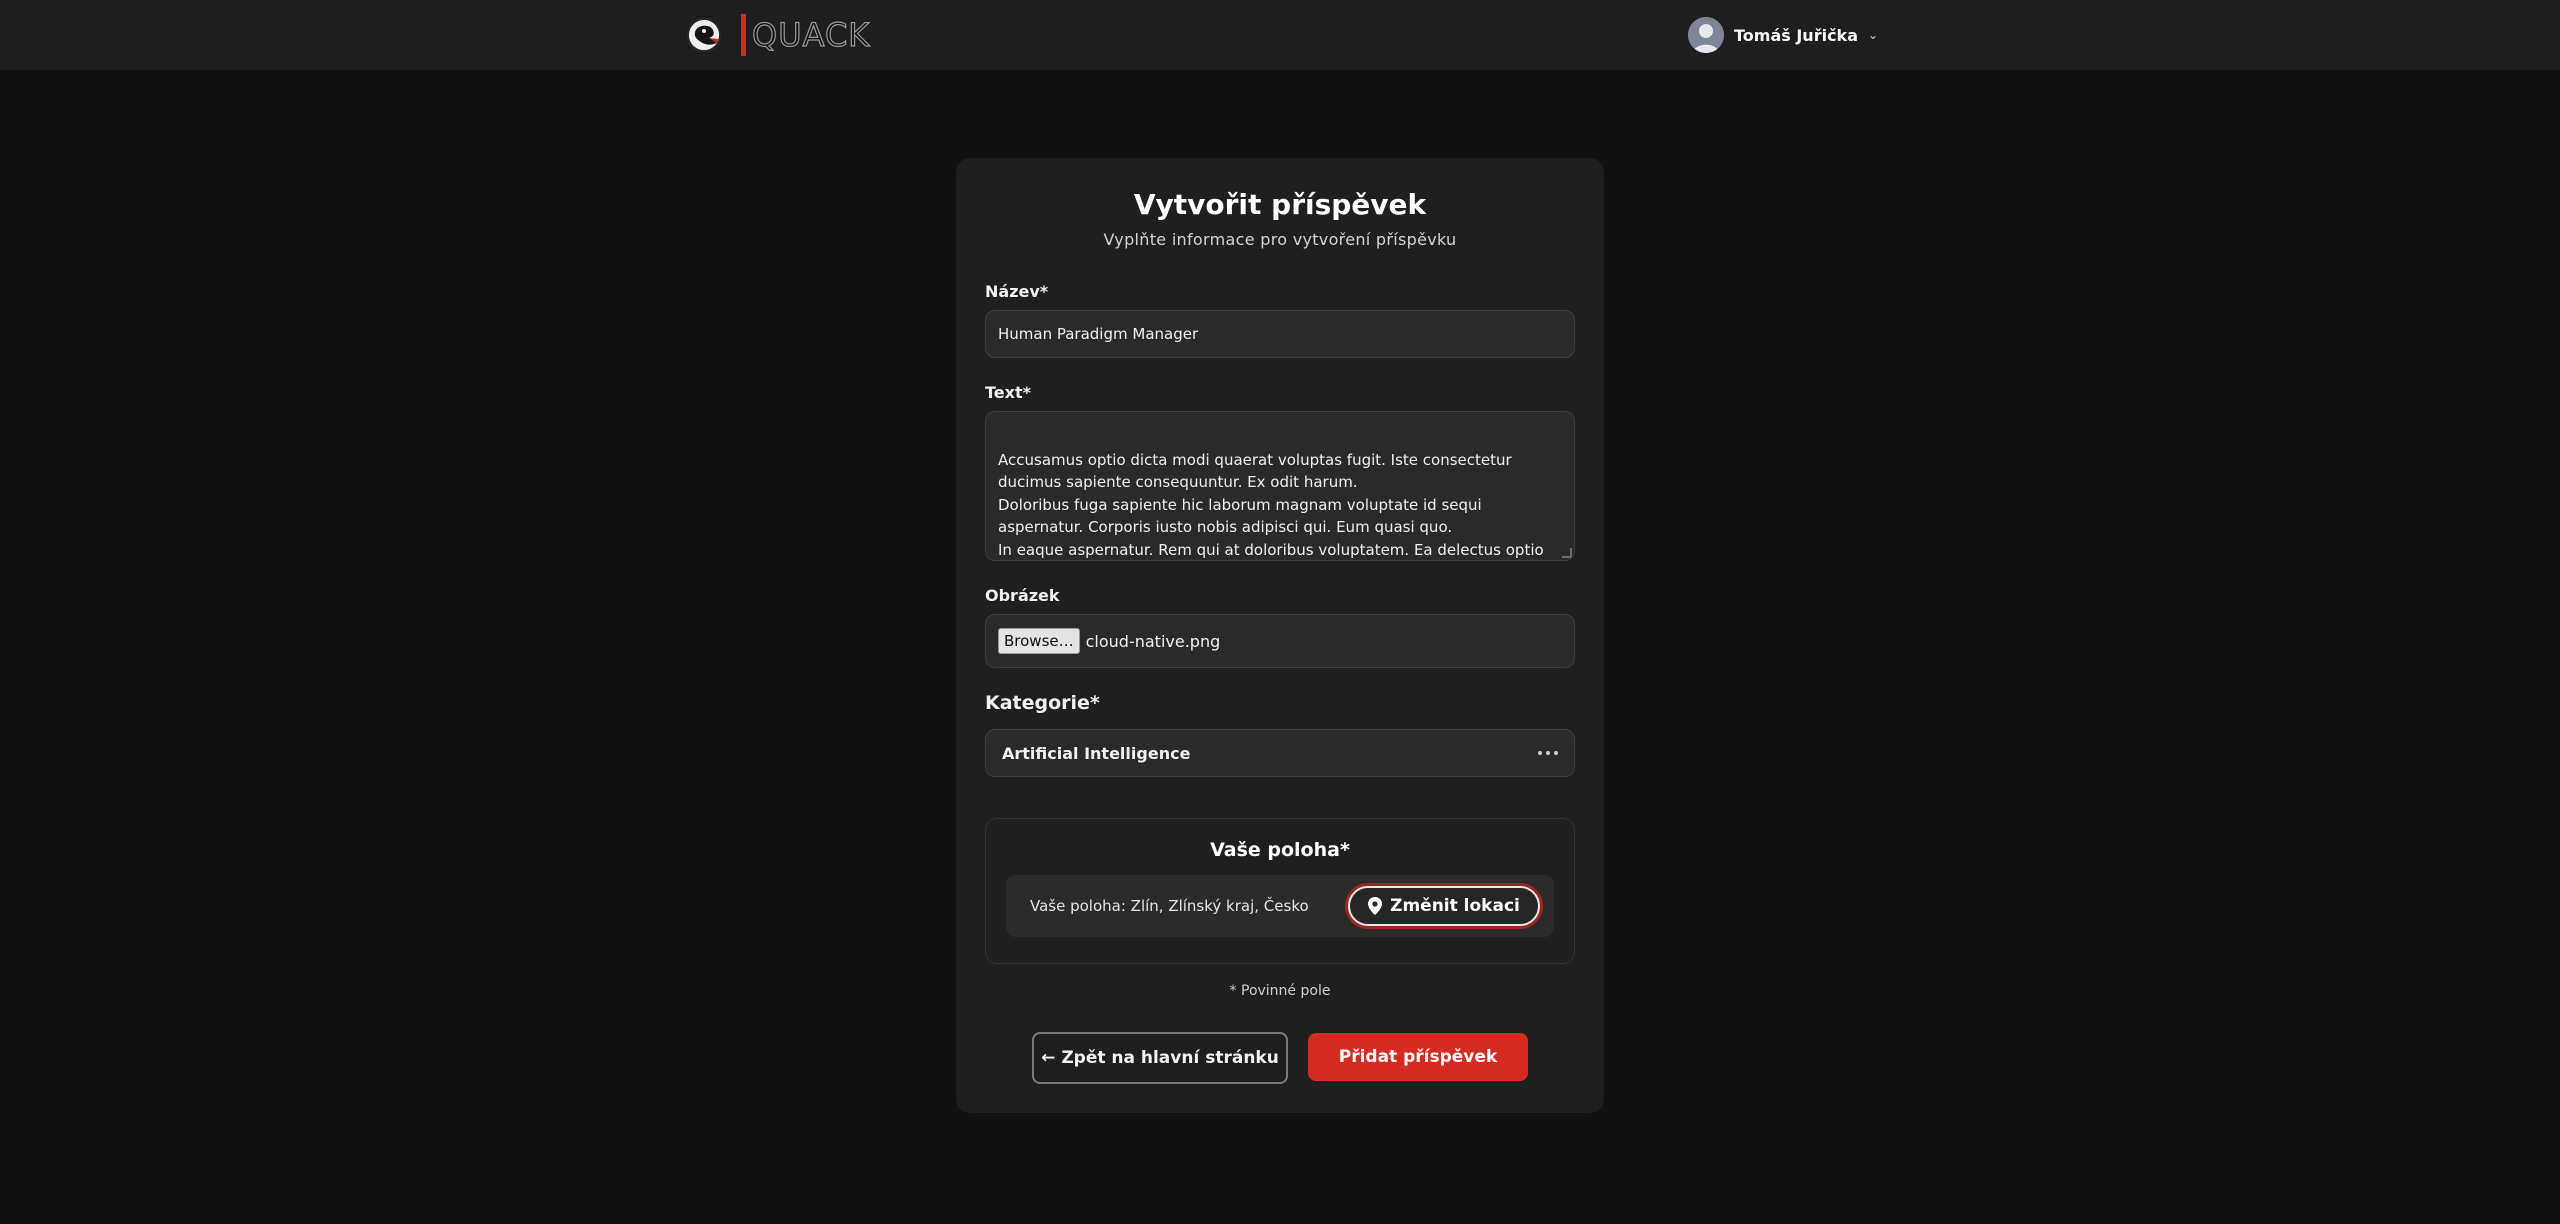 The image size is (2560, 1224). I want to click on user-name: Tomáš Juřička, so click(1796, 35).